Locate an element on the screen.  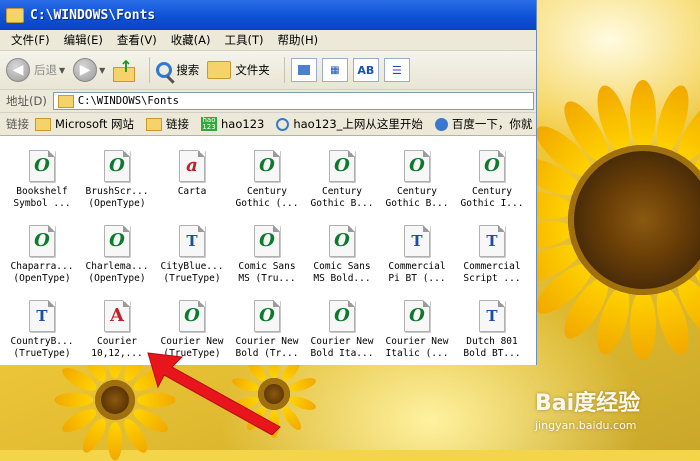
tt-truetype-icon: T is located at coordinates (192, 241).